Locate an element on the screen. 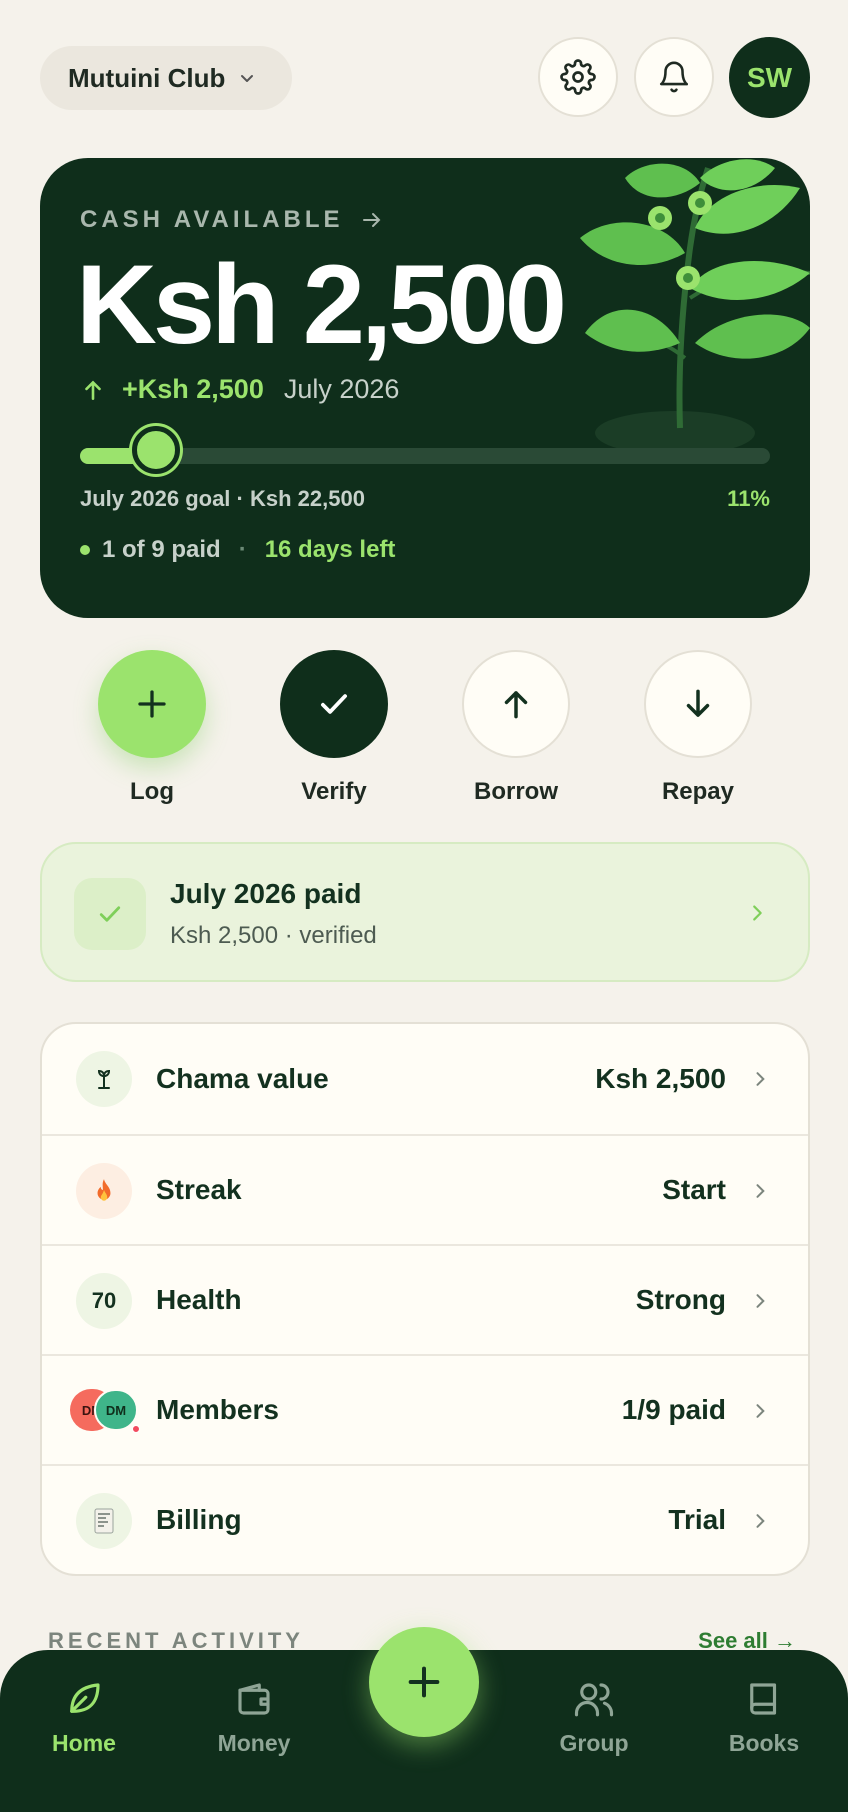  arrow-right-icon is located at coordinates (371, 220).